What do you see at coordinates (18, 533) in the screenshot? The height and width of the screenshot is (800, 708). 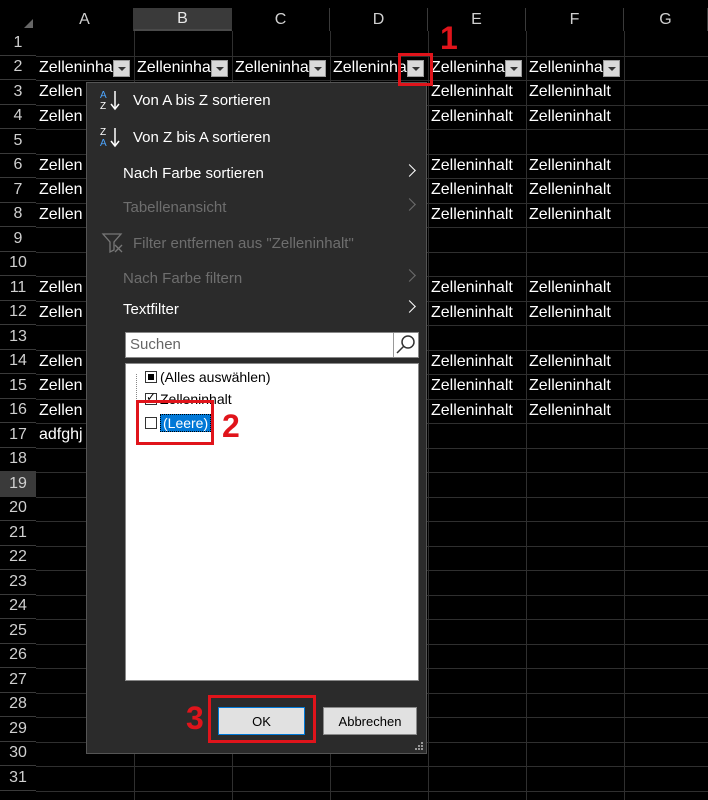 I see `row-header-21: 21` at bounding box center [18, 533].